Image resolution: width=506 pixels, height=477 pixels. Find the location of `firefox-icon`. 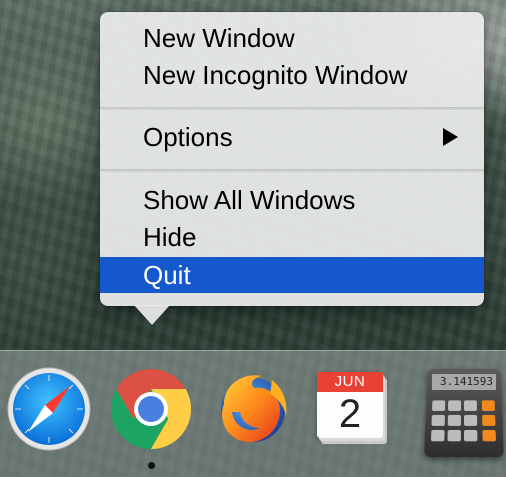

firefox-icon is located at coordinates (254, 408).